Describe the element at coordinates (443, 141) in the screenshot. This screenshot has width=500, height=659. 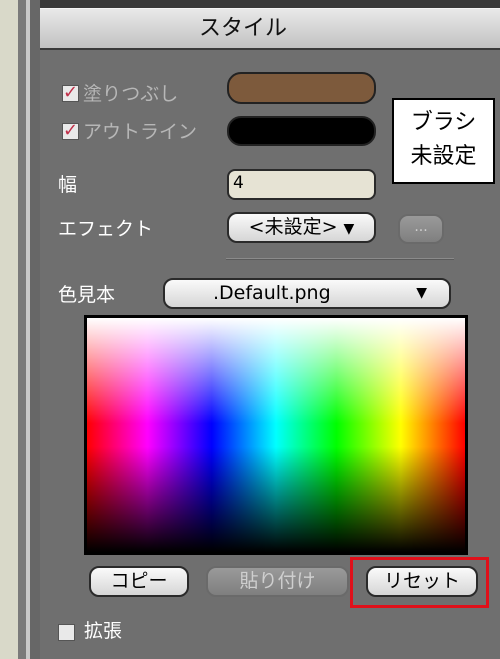
I see `brush-preview: ブラシ 未設定` at that location.